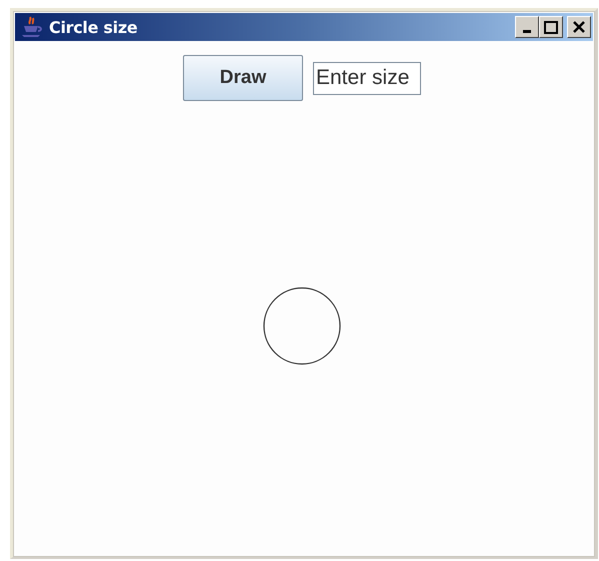 This screenshot has width=599, height=561. What do you see at coordinates (527, 31) in the screenshot?
I see `minimize-icon` at bounding box center [527, 31].